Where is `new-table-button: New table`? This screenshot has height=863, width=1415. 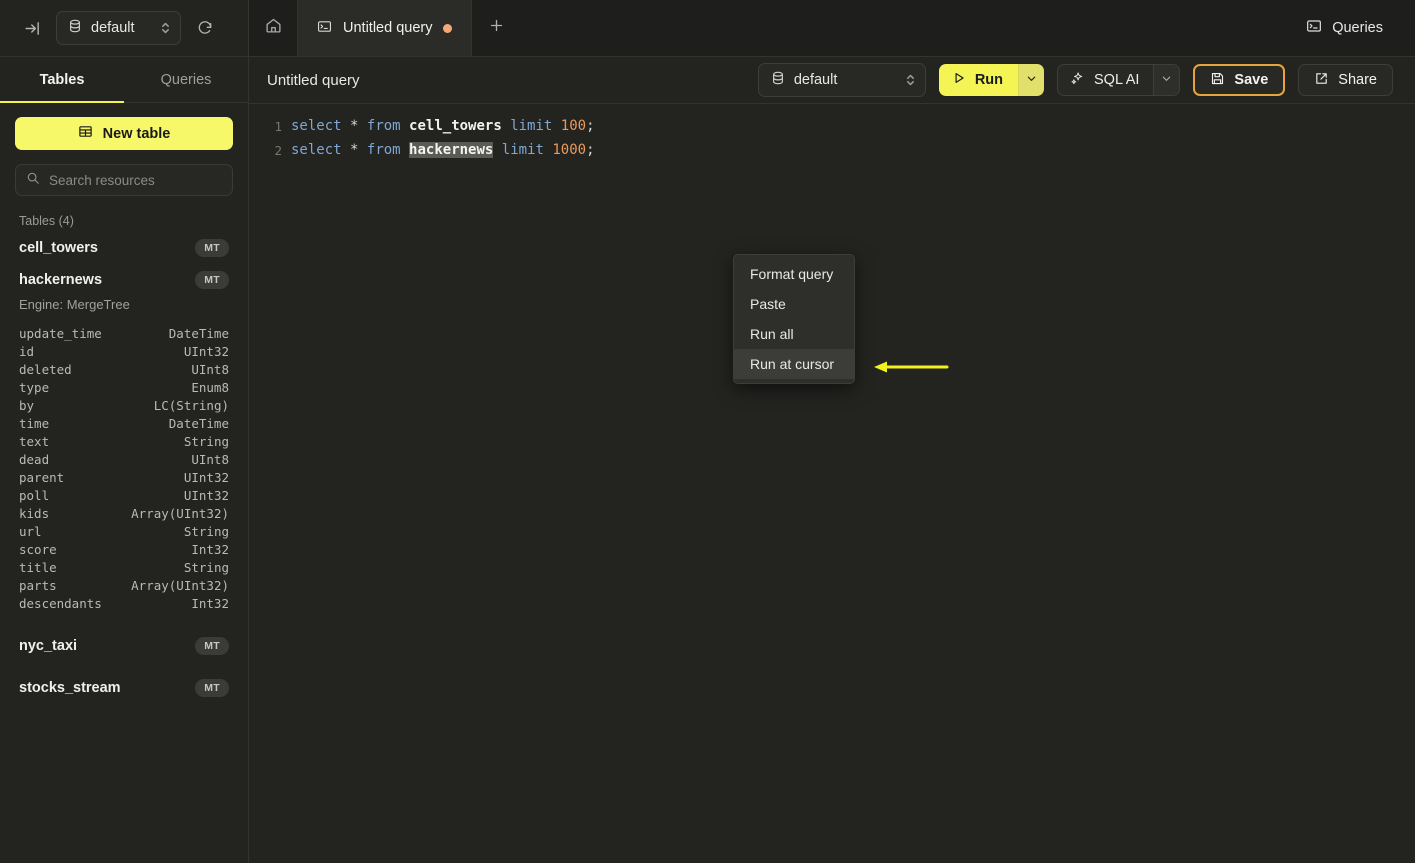 new-table-button: New table is located at coordinates (124, 133).